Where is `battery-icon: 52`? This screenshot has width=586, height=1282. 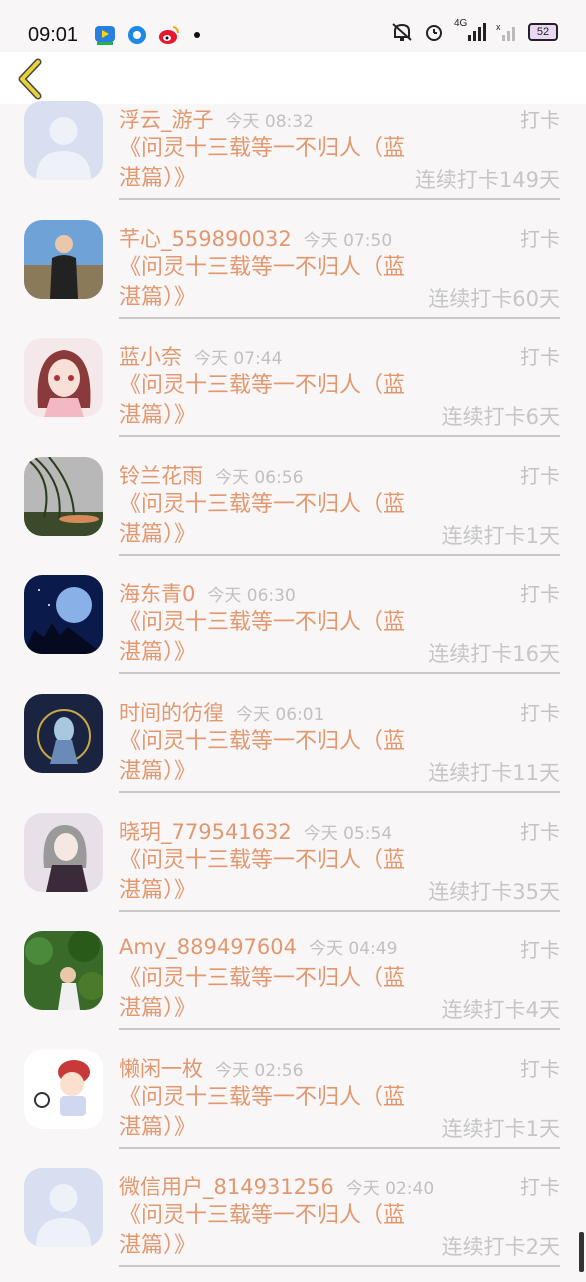
battery-icon: 52 is located at coordinates (543, 32).